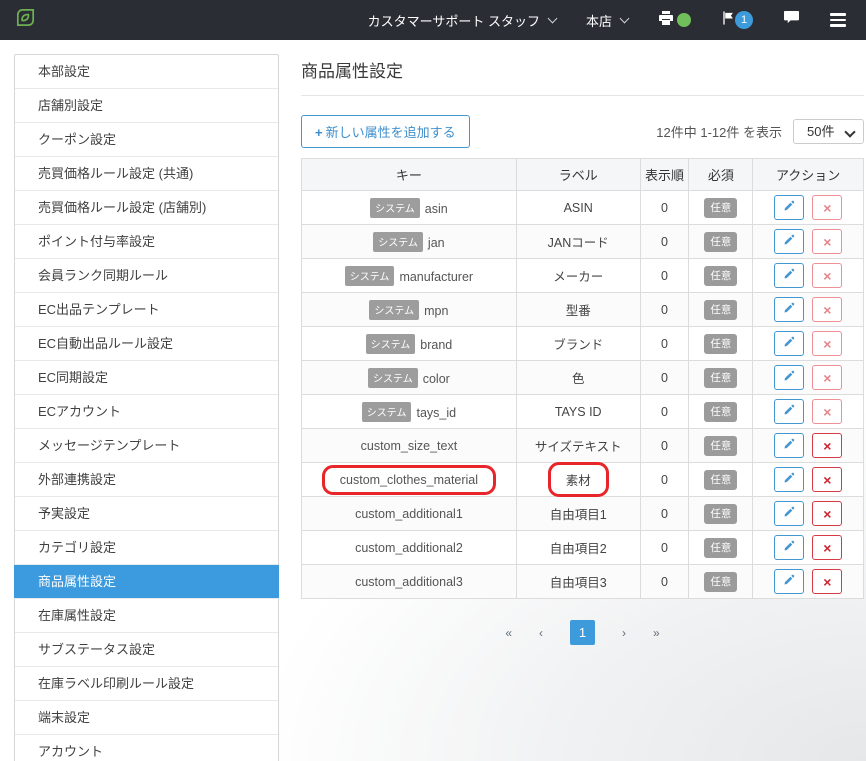 The height and width of the screenshot is (761, 866). What do you see at coordinates (791, 20) in the screenshot?
I see `chat-icon` at bounding box center [791, 20].